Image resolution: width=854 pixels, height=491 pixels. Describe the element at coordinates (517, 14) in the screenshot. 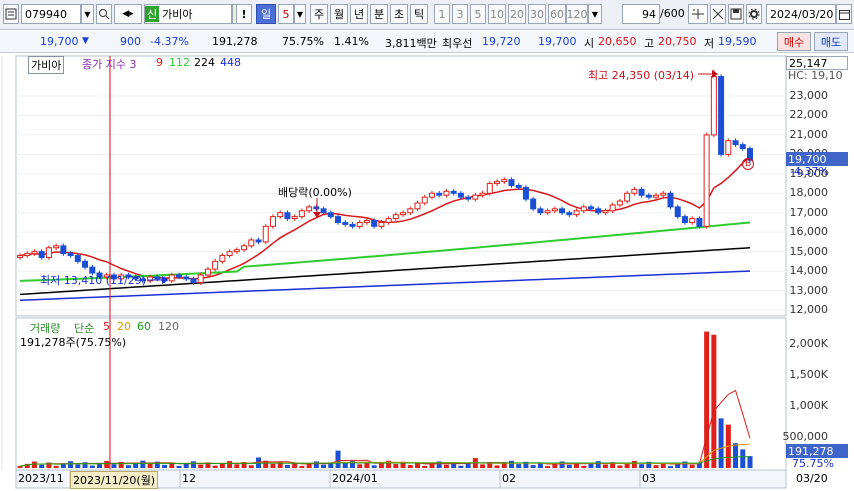

I see `interval-20: 20` at that location.